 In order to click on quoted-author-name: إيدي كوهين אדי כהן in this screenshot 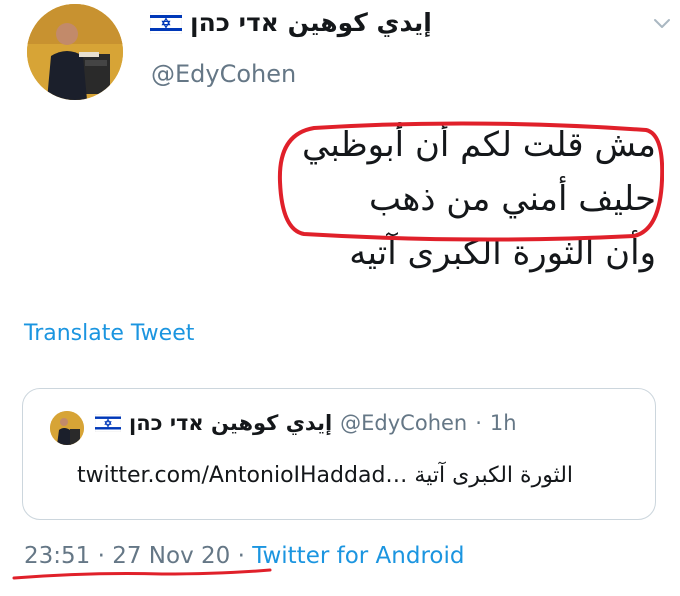, I will do `click(231, 423)`.